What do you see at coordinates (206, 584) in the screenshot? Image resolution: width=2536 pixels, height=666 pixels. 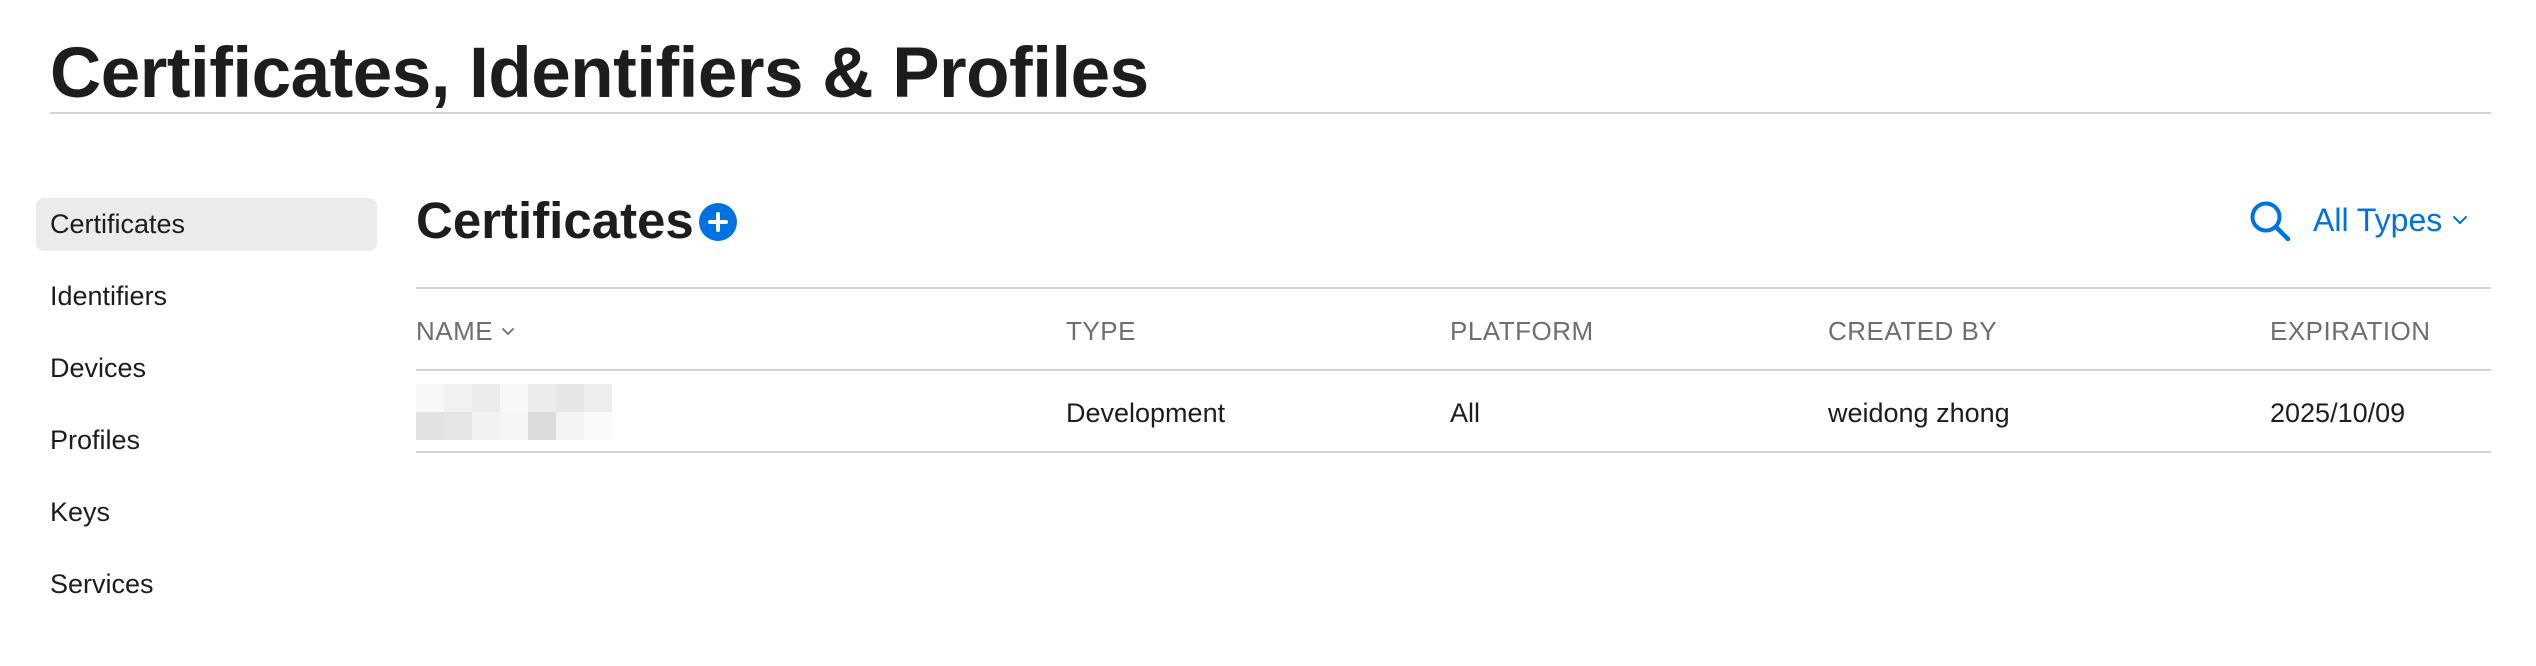 I see `sidebar-item-services: Services` at bounding box center [206, 584].